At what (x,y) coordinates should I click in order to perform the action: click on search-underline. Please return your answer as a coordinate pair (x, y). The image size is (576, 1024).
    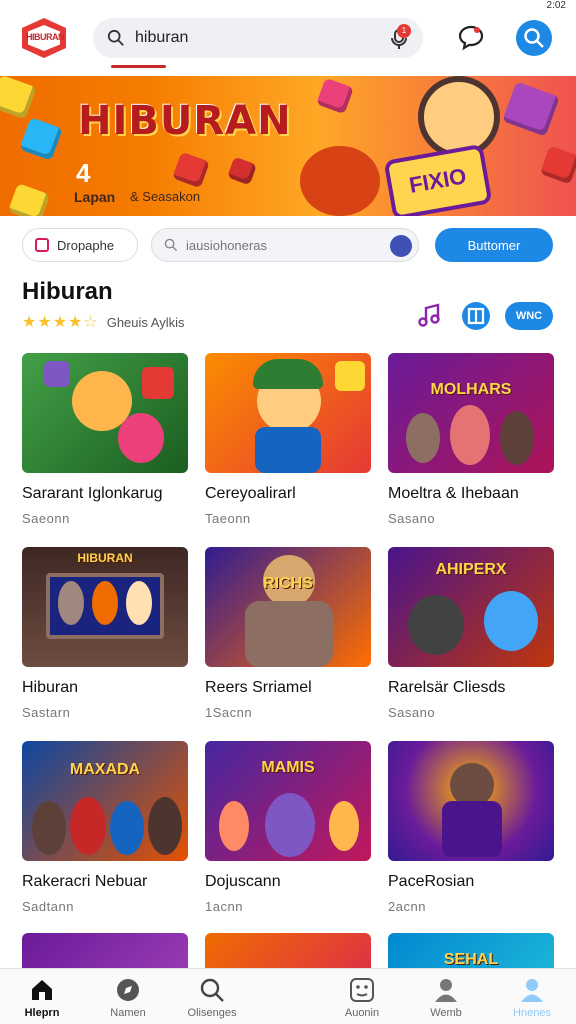
    Looking at the image, I should click on (138, 66).